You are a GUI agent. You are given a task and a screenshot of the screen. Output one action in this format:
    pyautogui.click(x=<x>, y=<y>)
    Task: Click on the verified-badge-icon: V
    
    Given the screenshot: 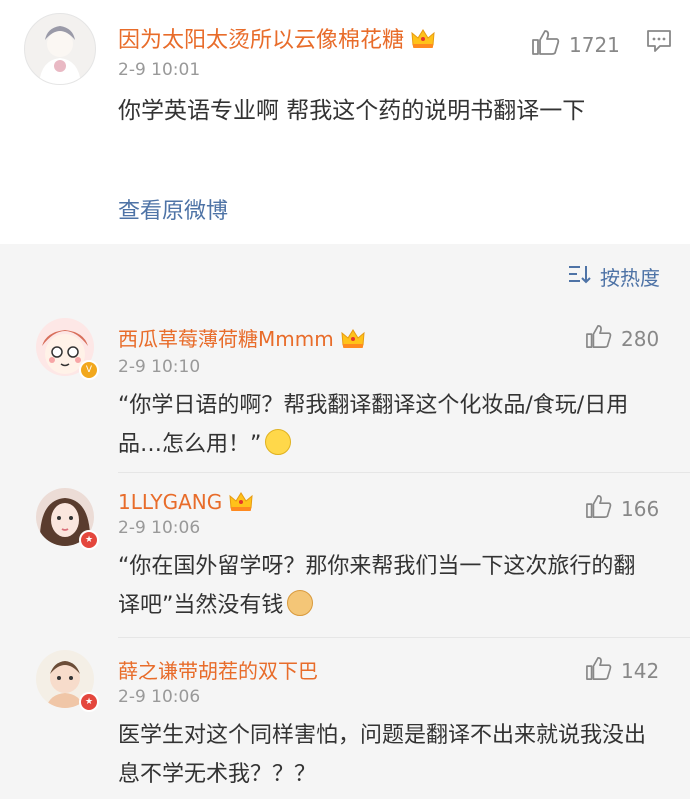 What is the action you would take?
    pyautogui.click(x=89, y=370)
    